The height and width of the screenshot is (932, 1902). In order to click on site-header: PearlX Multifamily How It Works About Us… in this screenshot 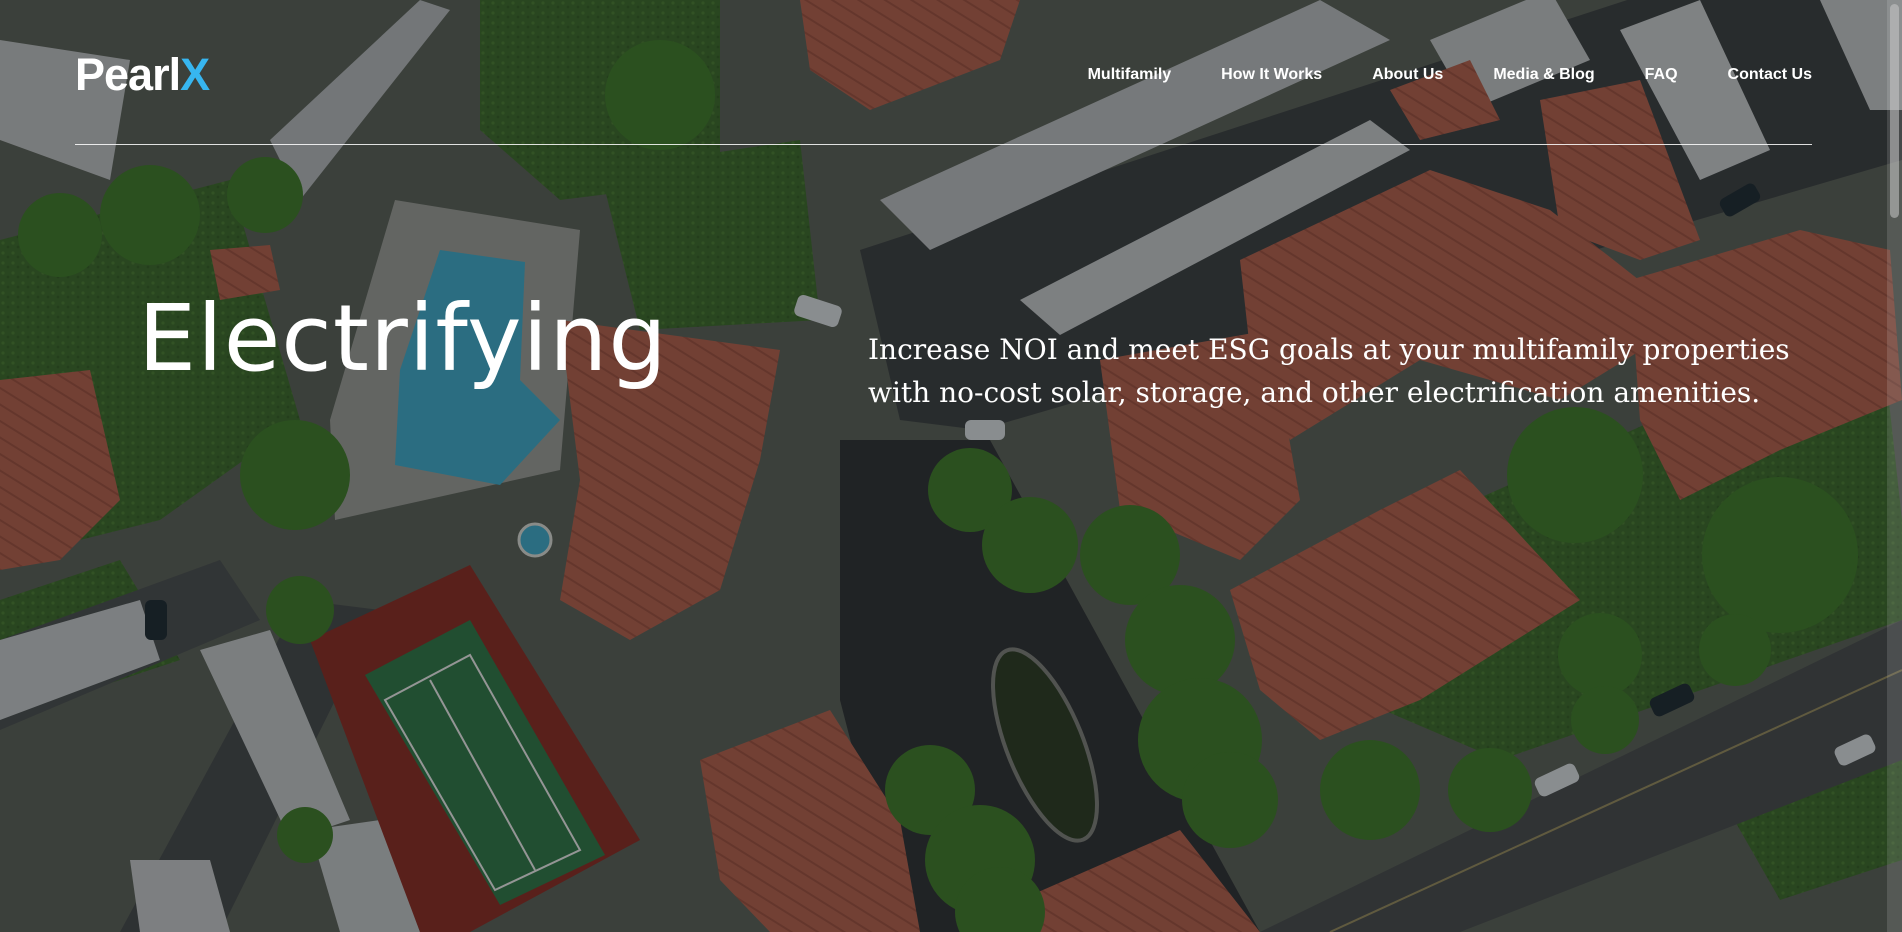, I will do `click(943, 72)`.